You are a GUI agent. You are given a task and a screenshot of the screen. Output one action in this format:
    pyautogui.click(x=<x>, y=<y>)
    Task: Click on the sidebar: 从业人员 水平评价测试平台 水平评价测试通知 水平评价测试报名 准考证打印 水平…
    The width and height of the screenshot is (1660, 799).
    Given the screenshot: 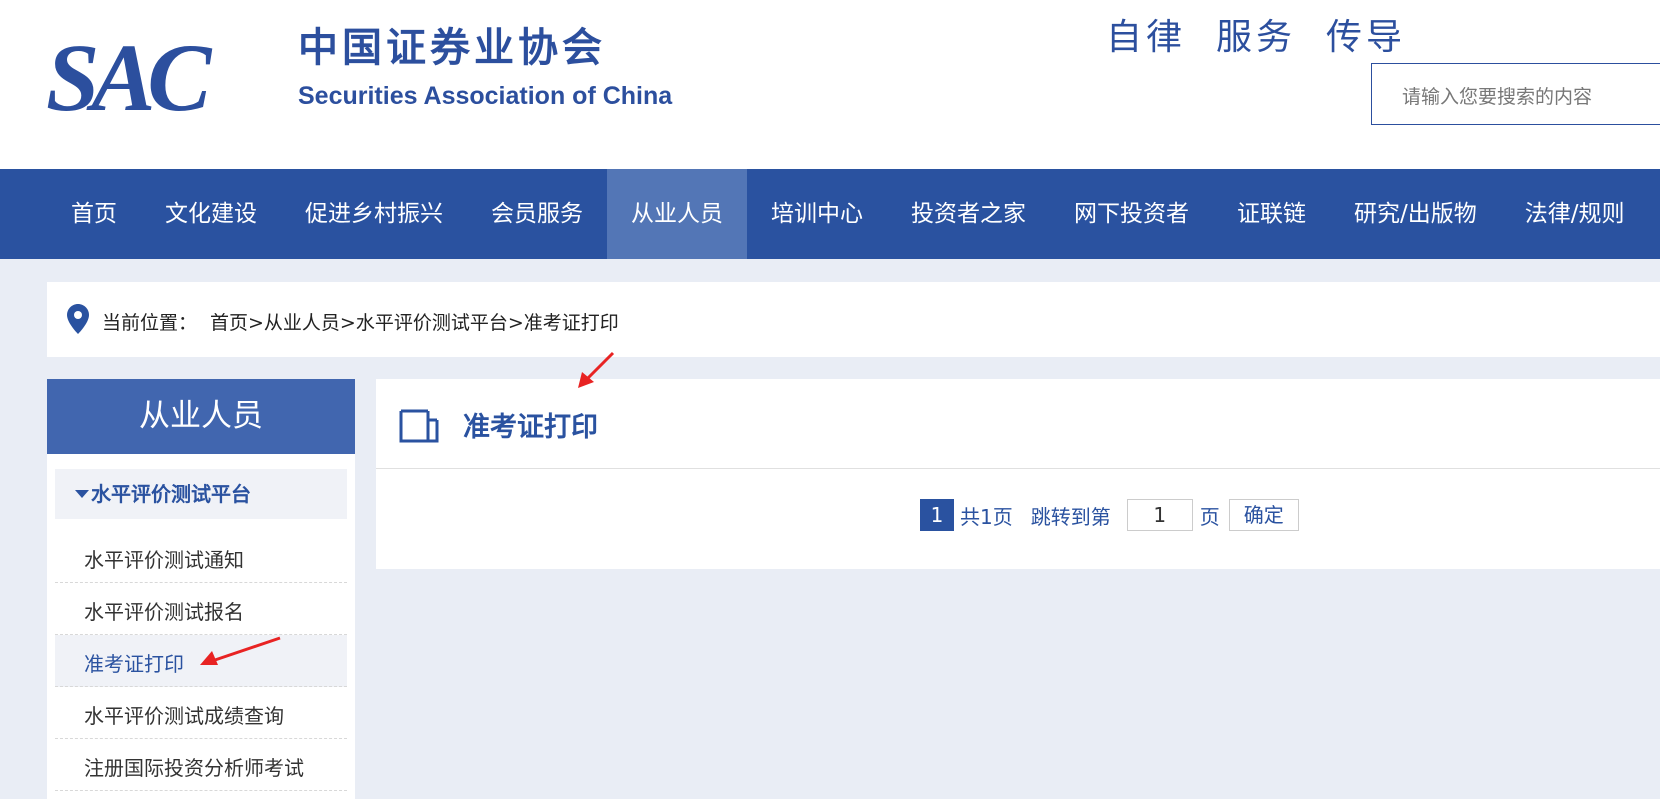 What is the action you would take?
    pyautogui.click(x=201, y=589)
    